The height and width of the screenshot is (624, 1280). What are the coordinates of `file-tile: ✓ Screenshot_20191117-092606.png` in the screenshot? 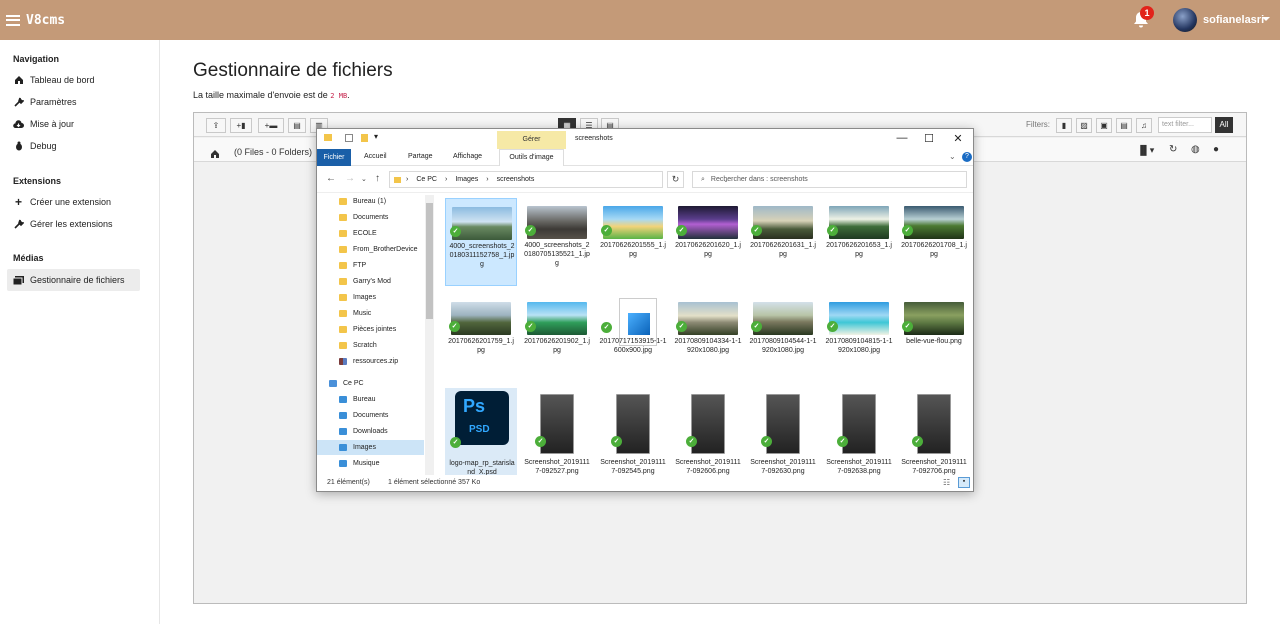 It's located at (708, 432).